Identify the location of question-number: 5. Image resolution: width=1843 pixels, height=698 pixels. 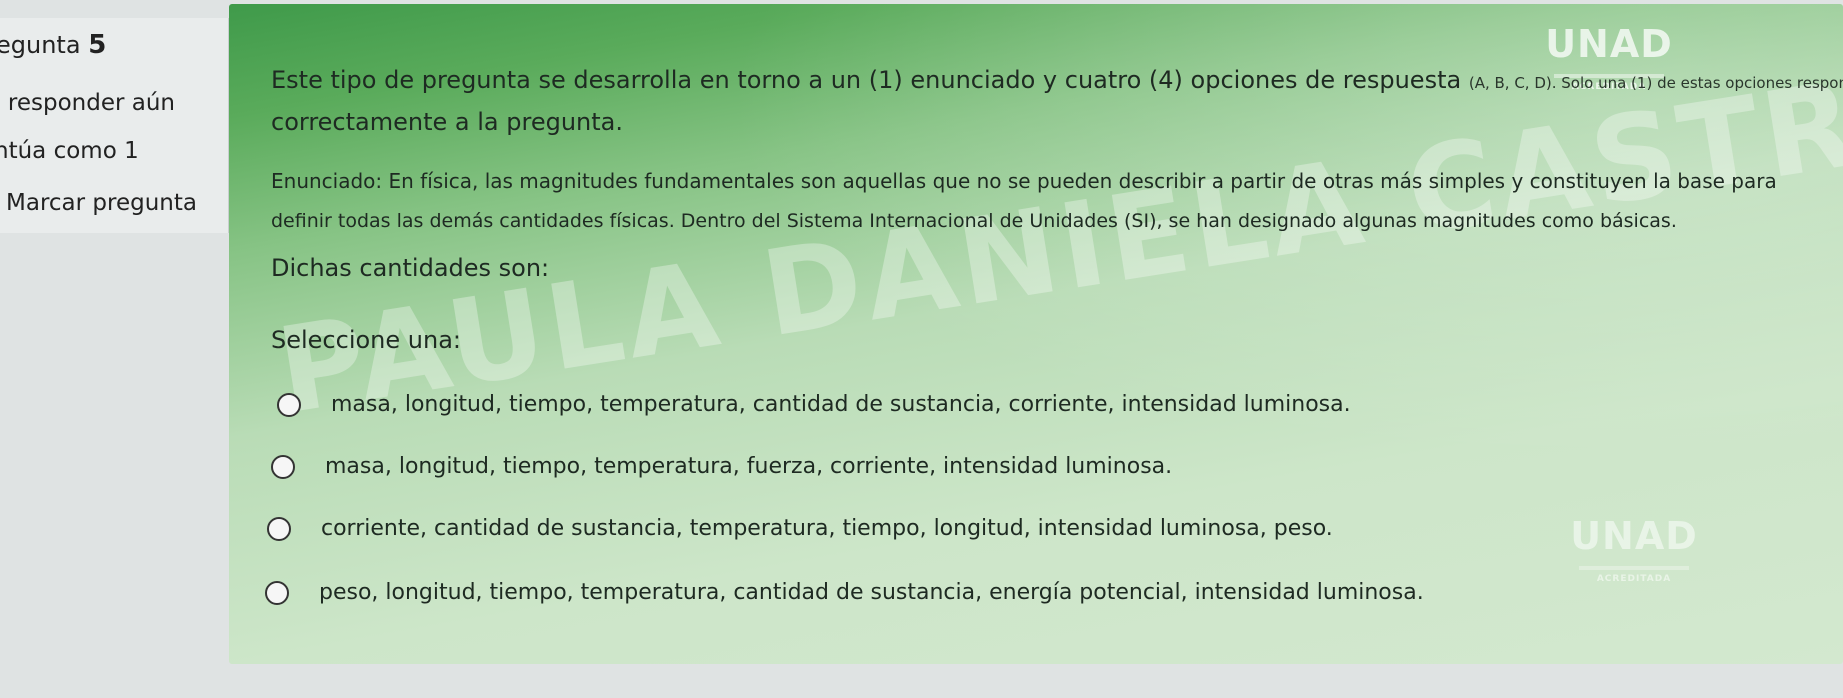
(97, 45).